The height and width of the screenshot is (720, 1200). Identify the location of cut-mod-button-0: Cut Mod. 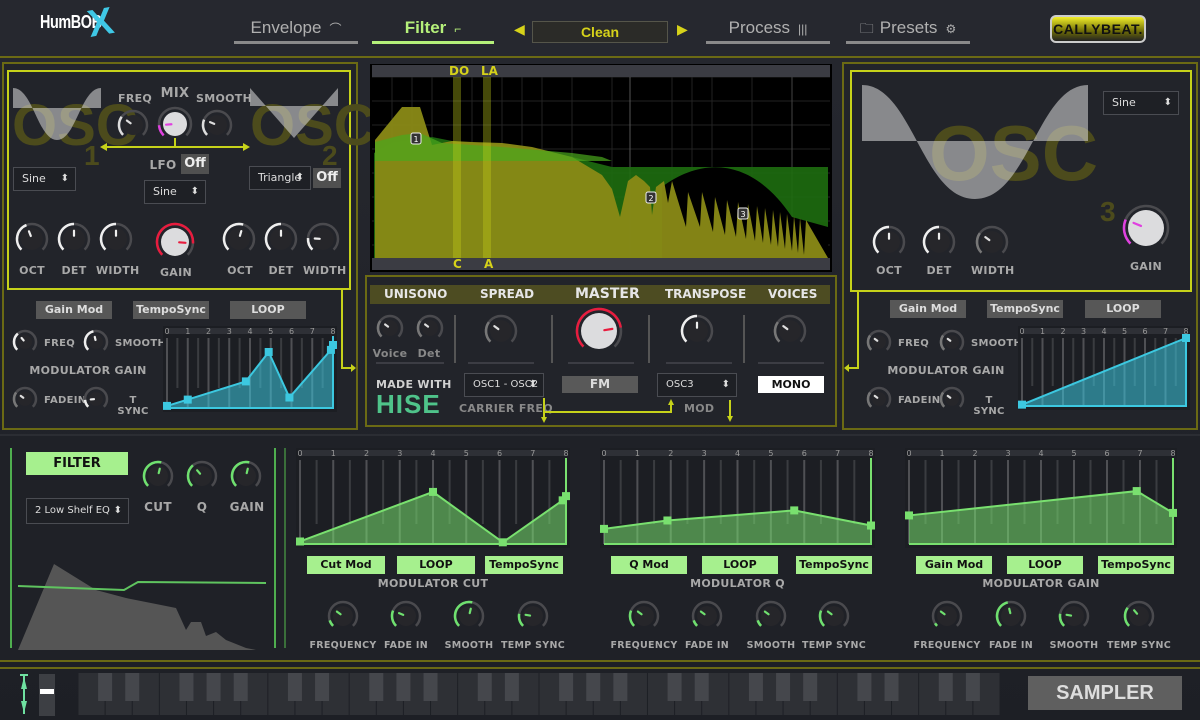
(346, 565).